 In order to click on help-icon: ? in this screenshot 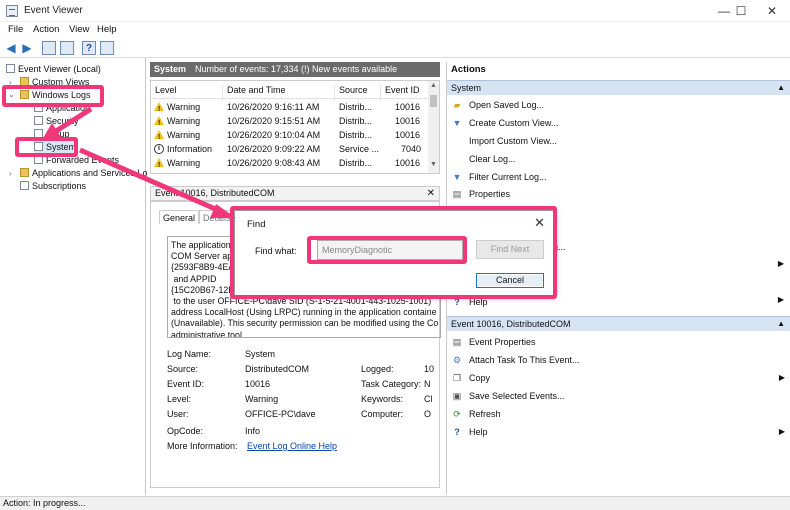, I will do `click(457, 432)`.